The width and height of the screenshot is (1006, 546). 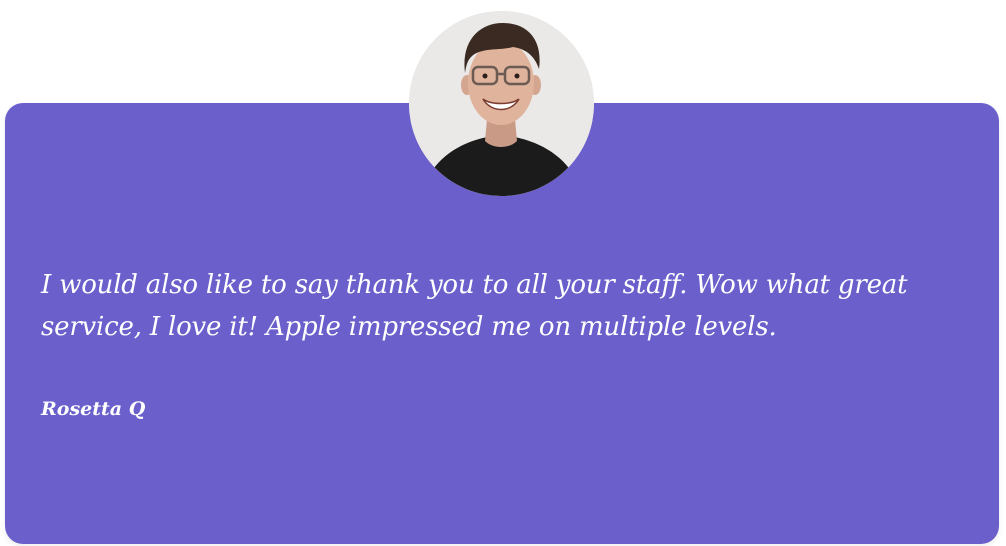 What do you see at coordinates (93, 409) in the screenshot?
I see `testimonial-author: Rosetta Q` at bounding box center [93, 409].